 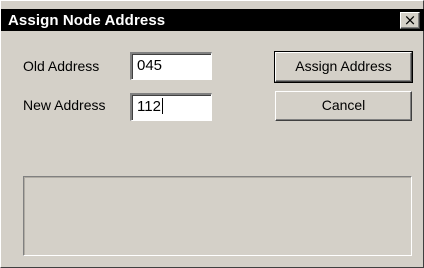 I want to click on cancel-button-label: Cancel, so click(x=343, y=105).